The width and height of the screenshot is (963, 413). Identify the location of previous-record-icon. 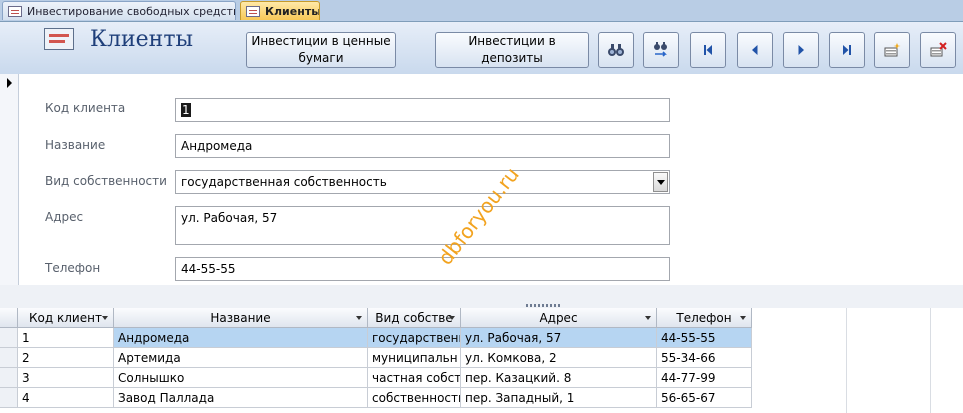
(755, 50).